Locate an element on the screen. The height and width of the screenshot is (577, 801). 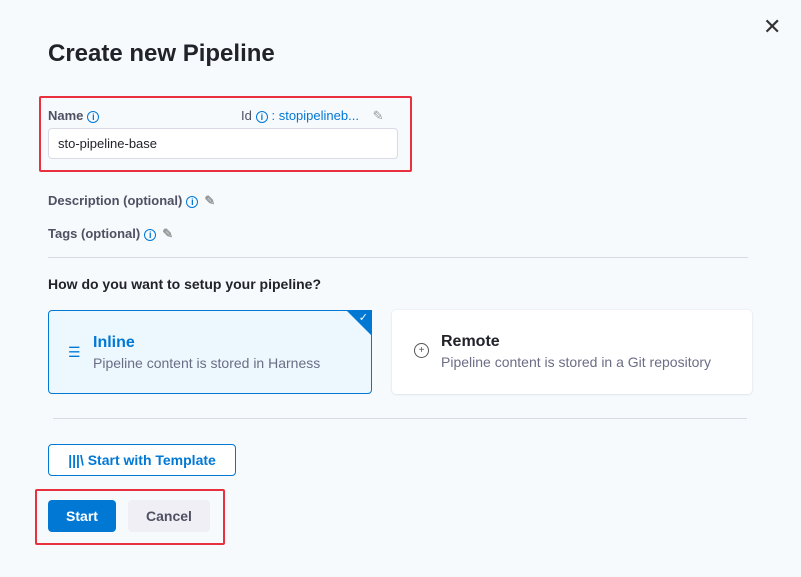
cancel-button: Cancel is located at coordinates (169, 516).